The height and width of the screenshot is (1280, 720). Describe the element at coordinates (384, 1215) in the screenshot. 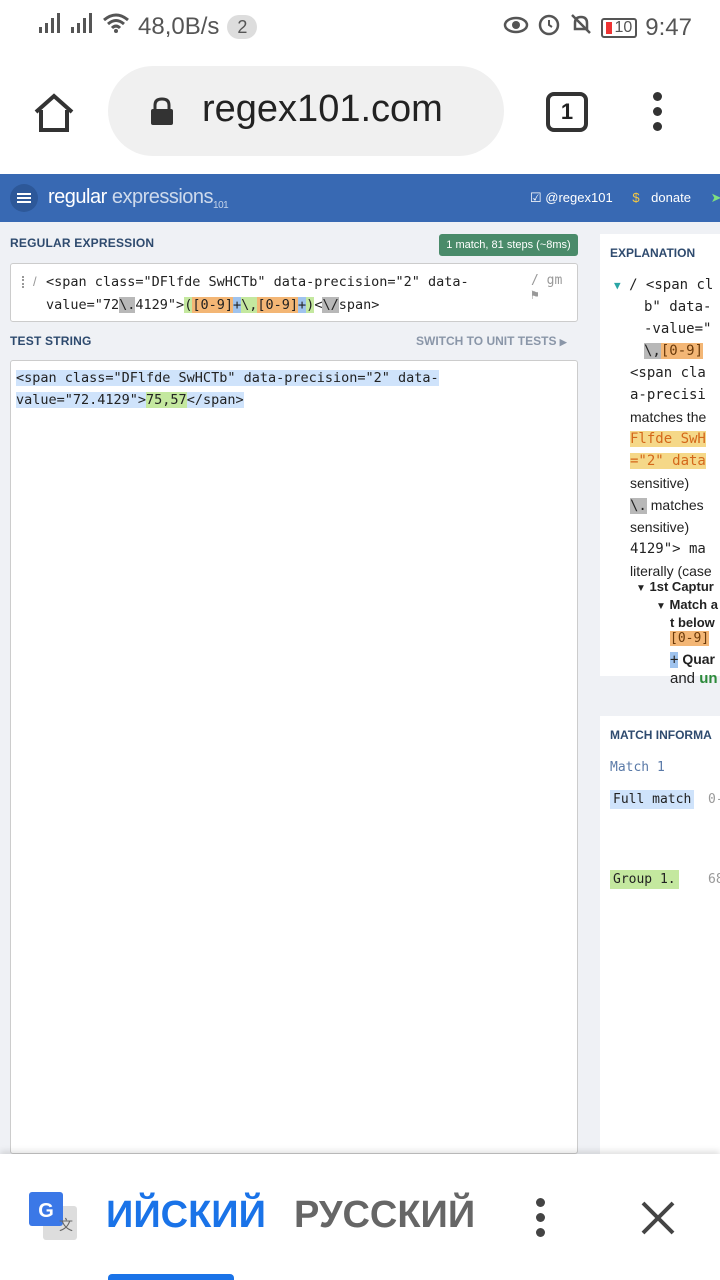

I see `target-language-tab: РУССКИЙ` at that location.